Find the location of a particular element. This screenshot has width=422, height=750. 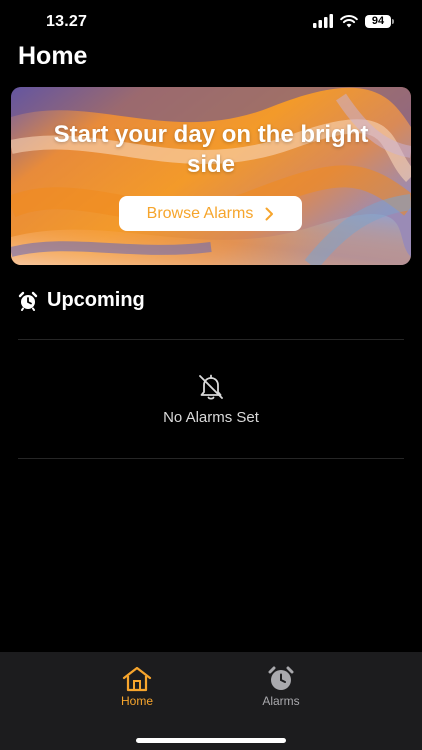

home-indicator is located at coordinates (211, 740).